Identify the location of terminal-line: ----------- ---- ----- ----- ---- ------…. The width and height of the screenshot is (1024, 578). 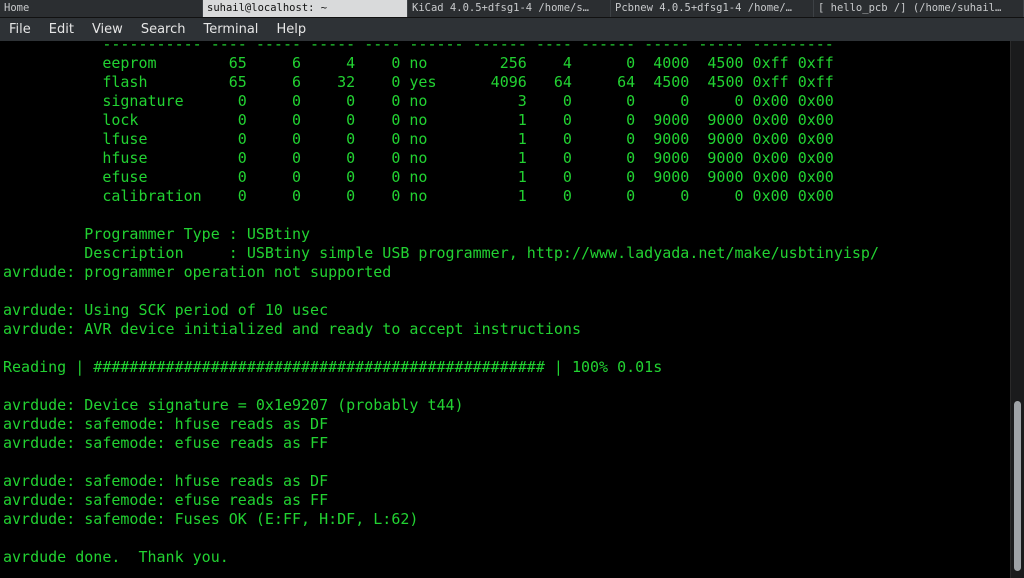
(418, 47).